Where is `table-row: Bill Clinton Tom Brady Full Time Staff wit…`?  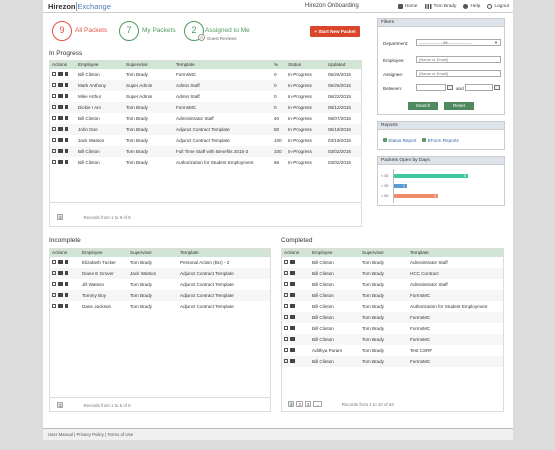 table-row: Bill Clinton Tom Brady Full Time Staff wit… is located at coordinates (205, 151).